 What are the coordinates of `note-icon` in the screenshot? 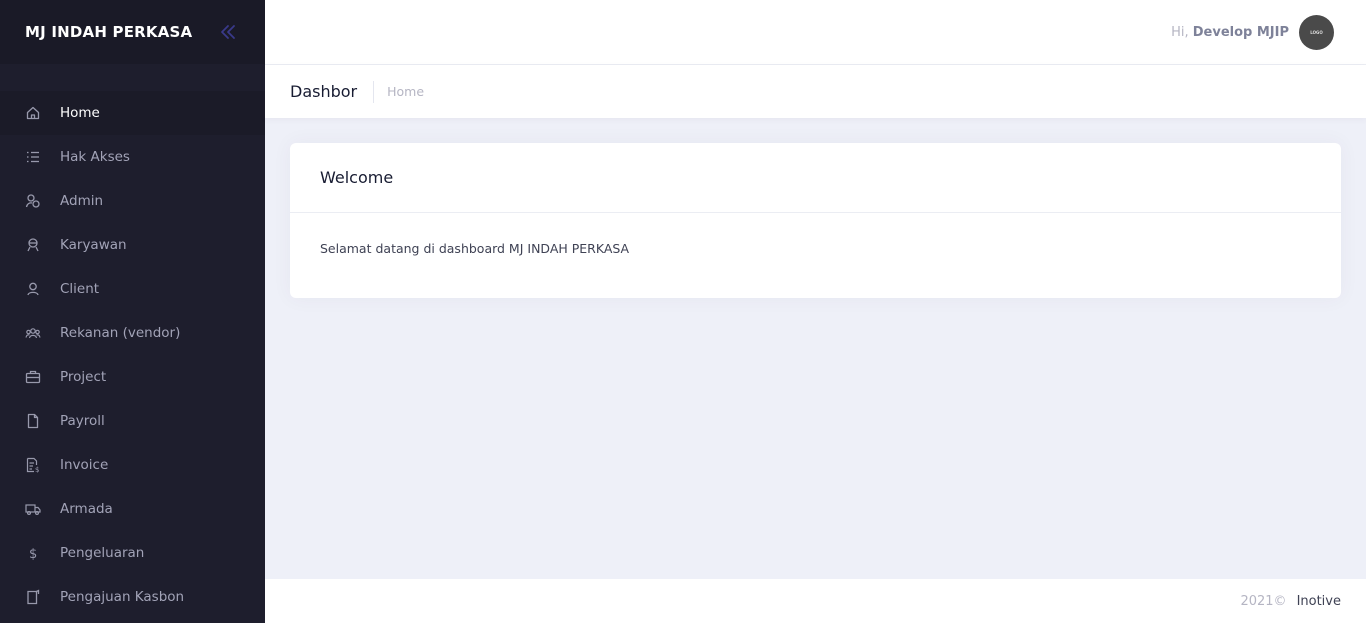 It's located at (33, 597).